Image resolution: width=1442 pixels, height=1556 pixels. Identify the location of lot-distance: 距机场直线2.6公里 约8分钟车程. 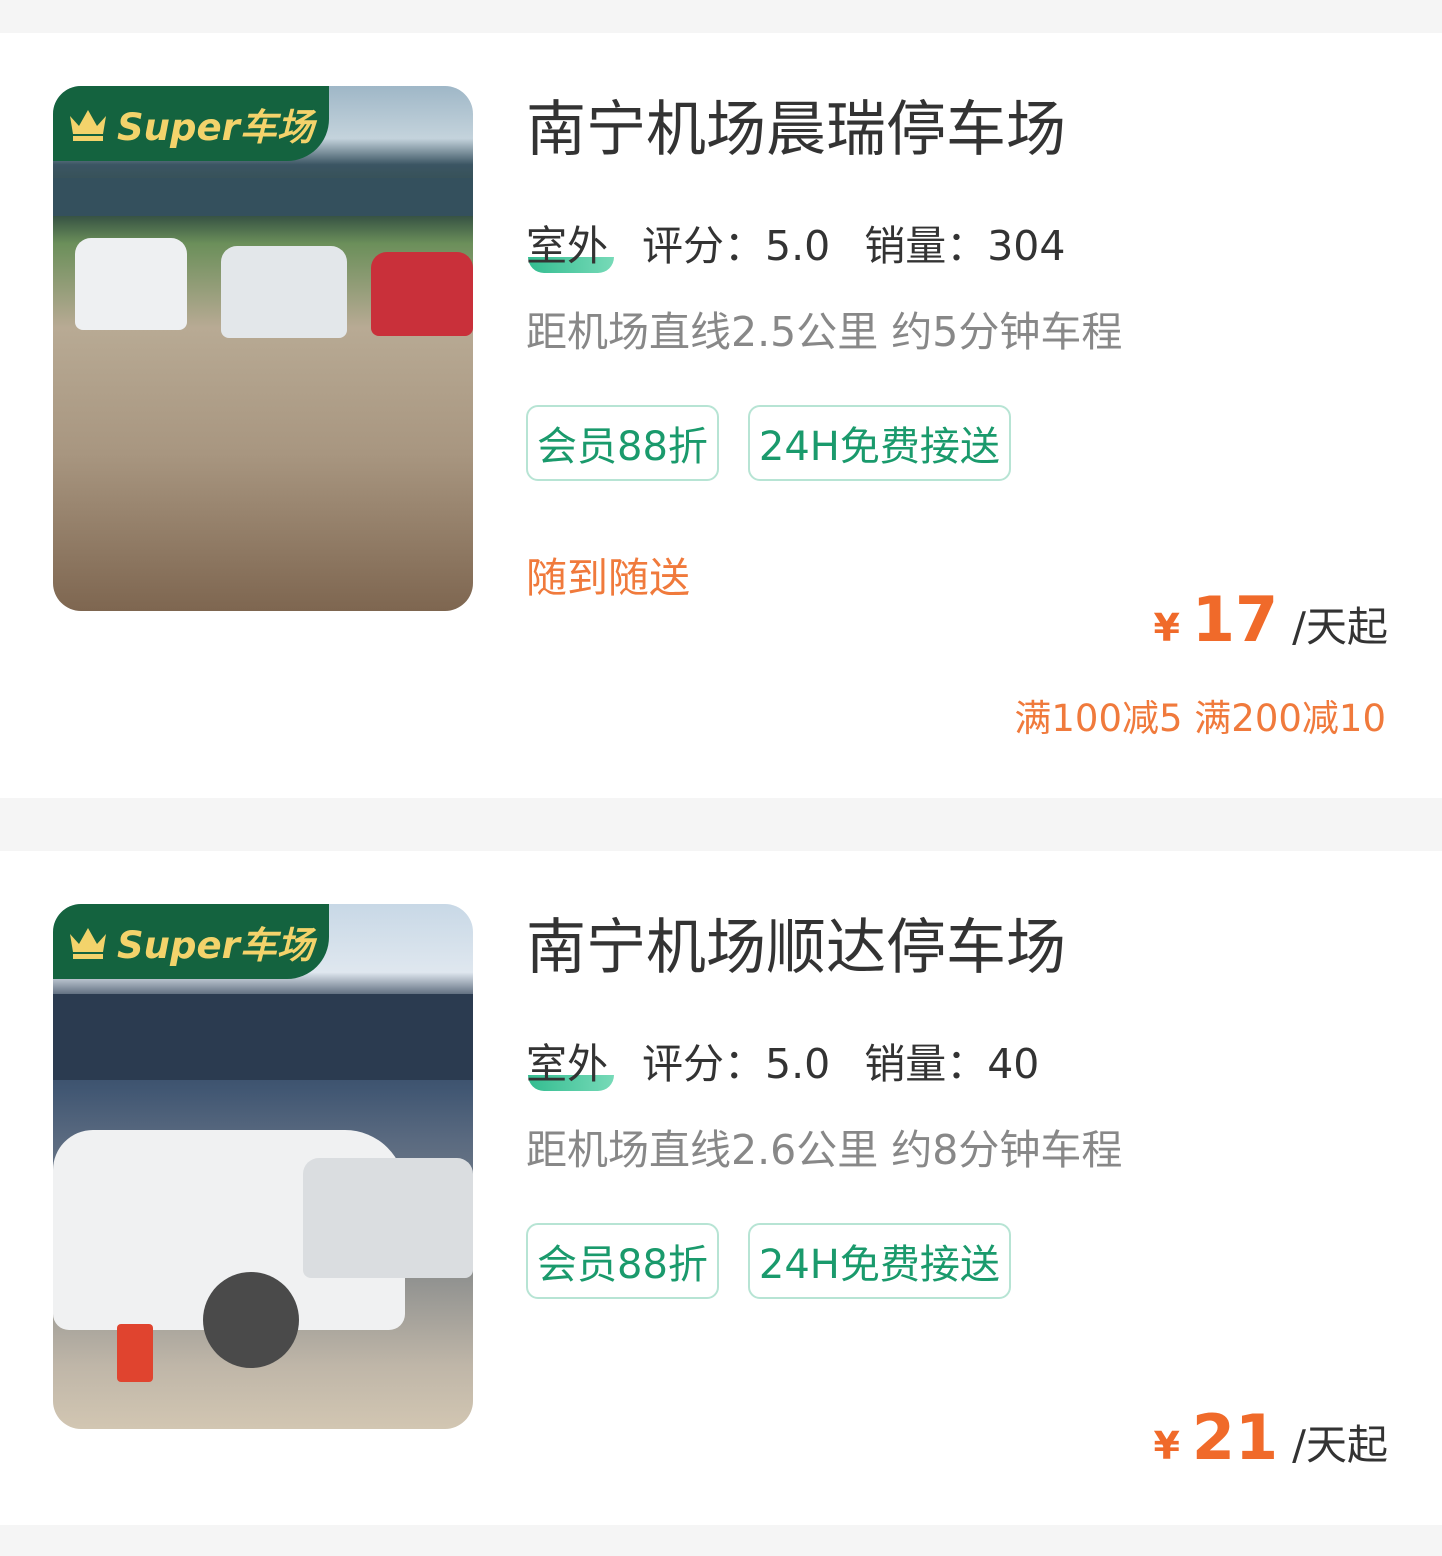
(824, 1150).